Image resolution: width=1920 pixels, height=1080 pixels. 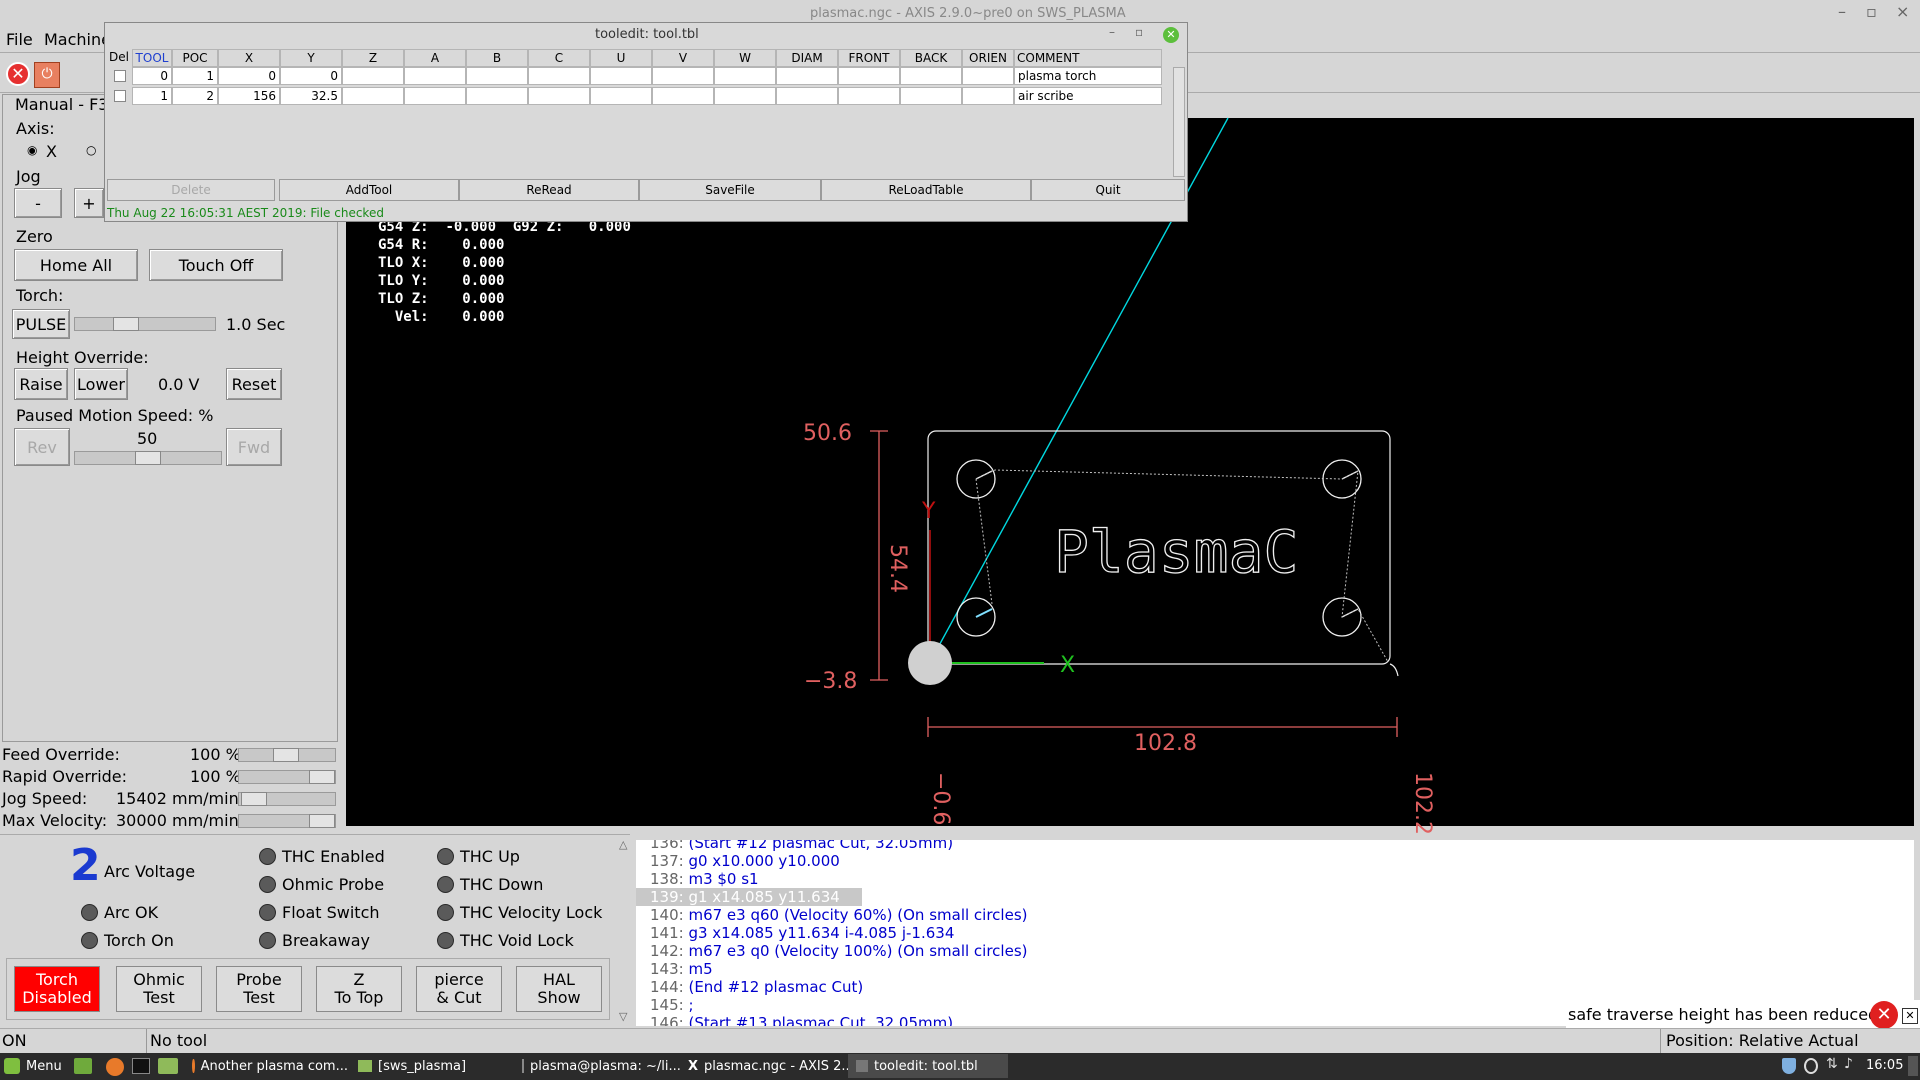 I want to click on ohmic-test-button: Ohmic Test, so click(x=159, y=989).